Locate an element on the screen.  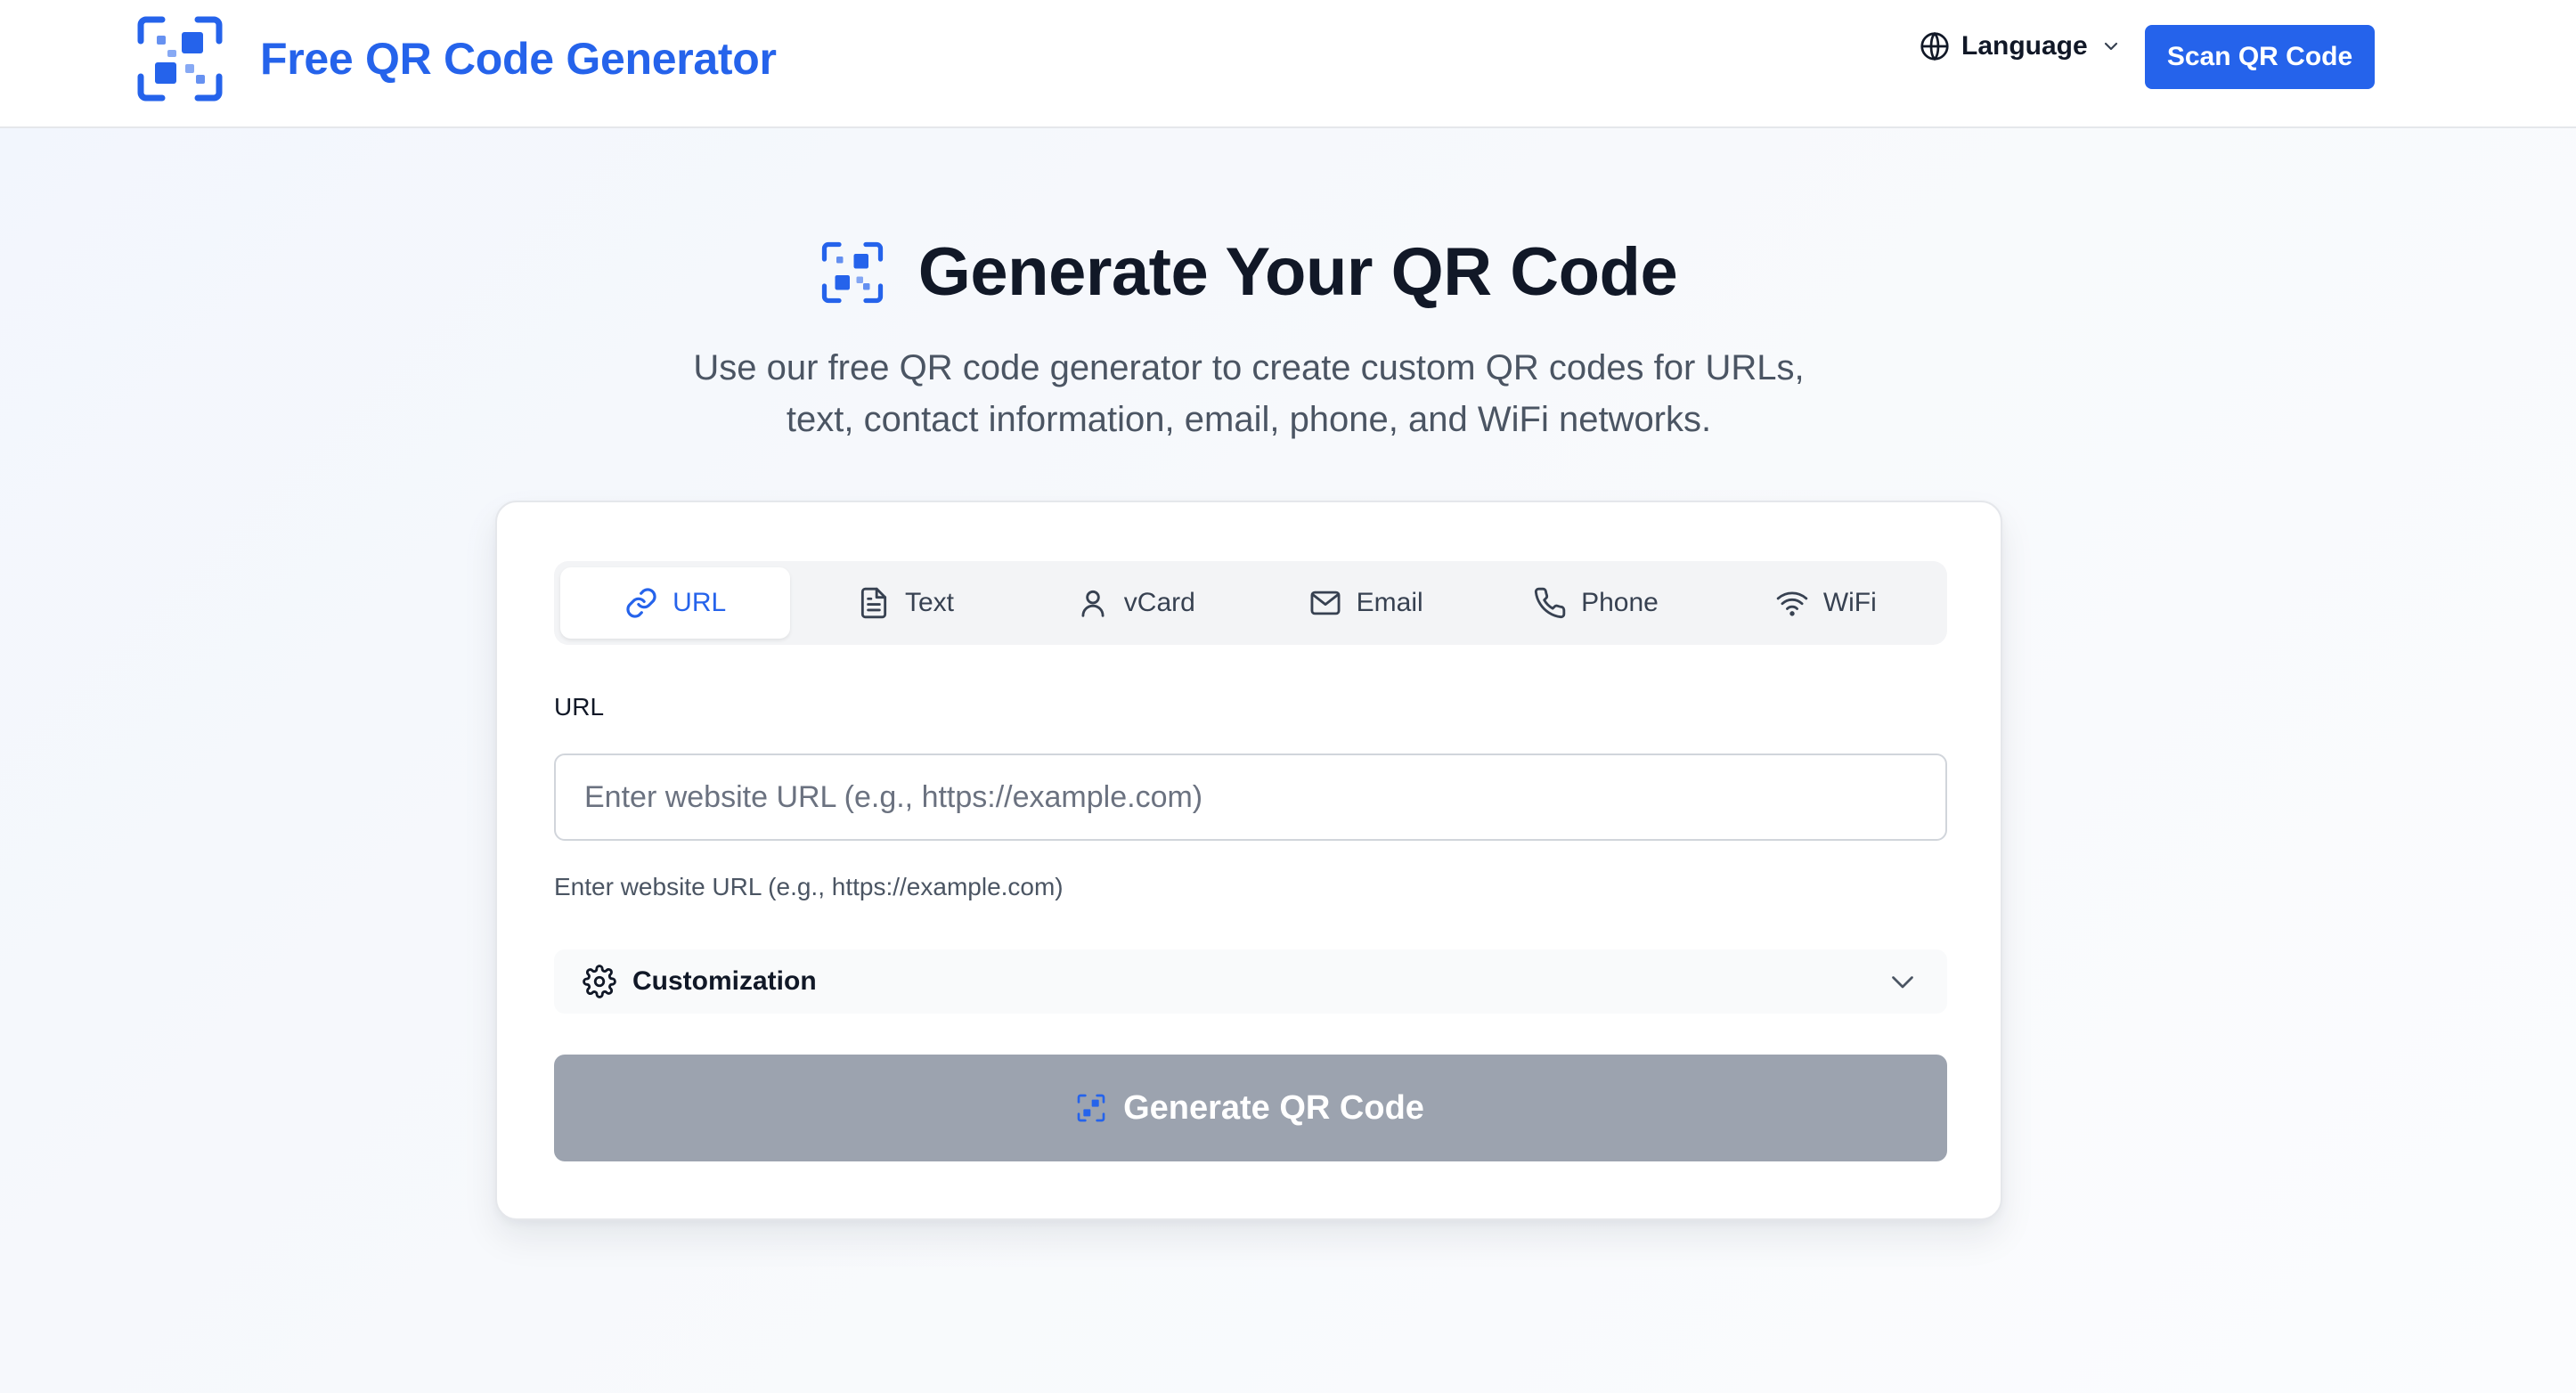
tab-vcard: vCard is located at coordinates (1136, 603).